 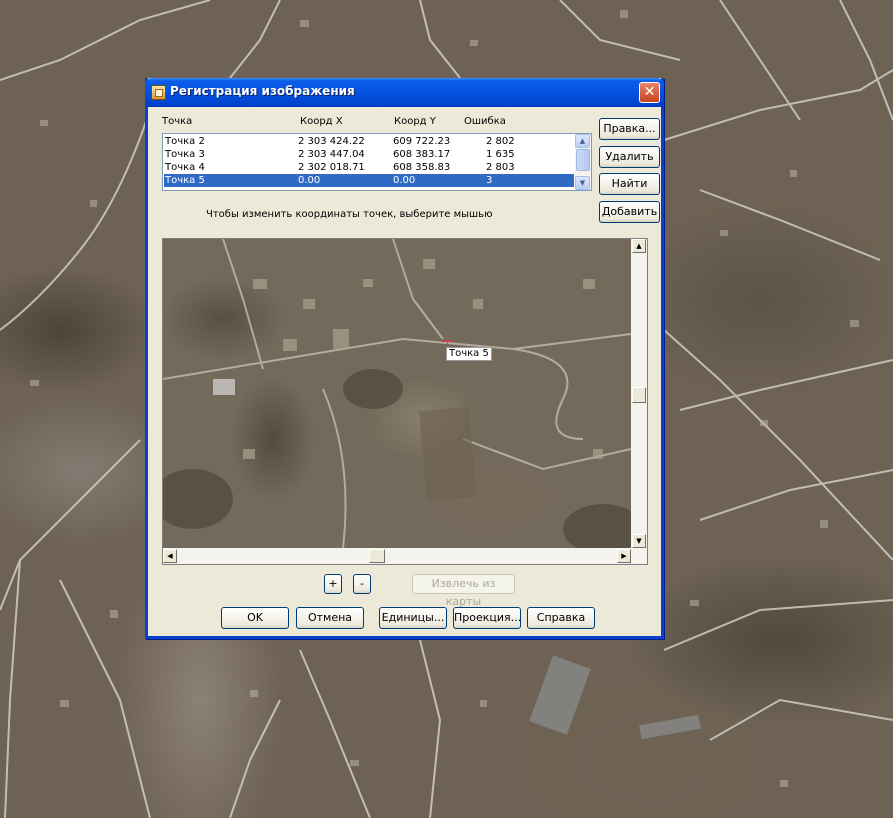 What do you see at coordinates (170, 556) in the screenshot?
I see `scroll-left-arrow-icon: ◀` at bounding box center [170, 556].